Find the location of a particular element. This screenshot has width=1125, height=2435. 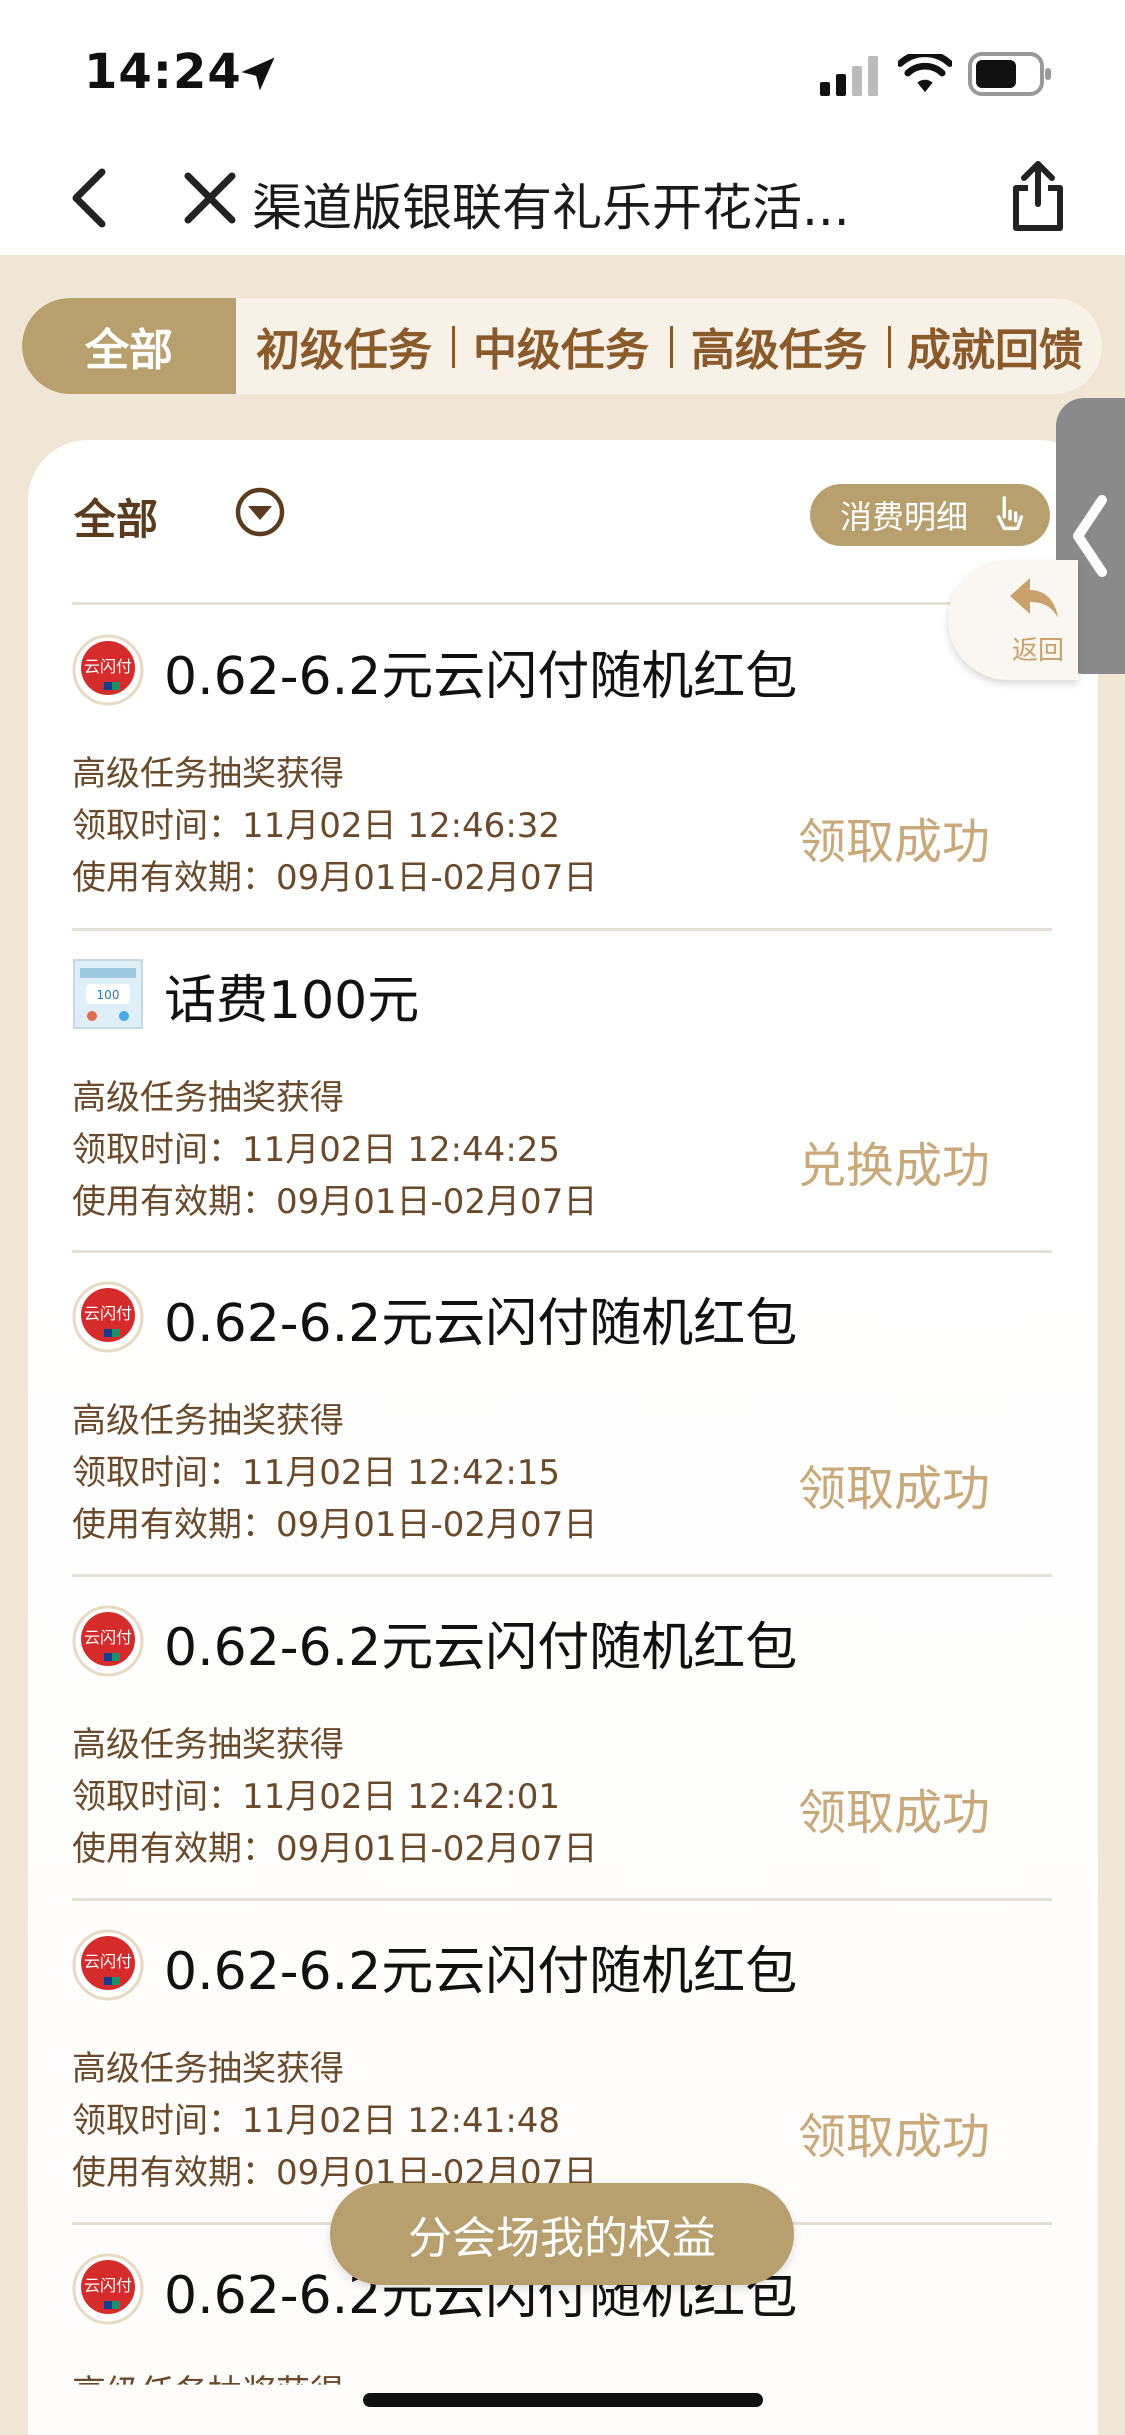

battery-icon is located at coordinates (1009, 74).